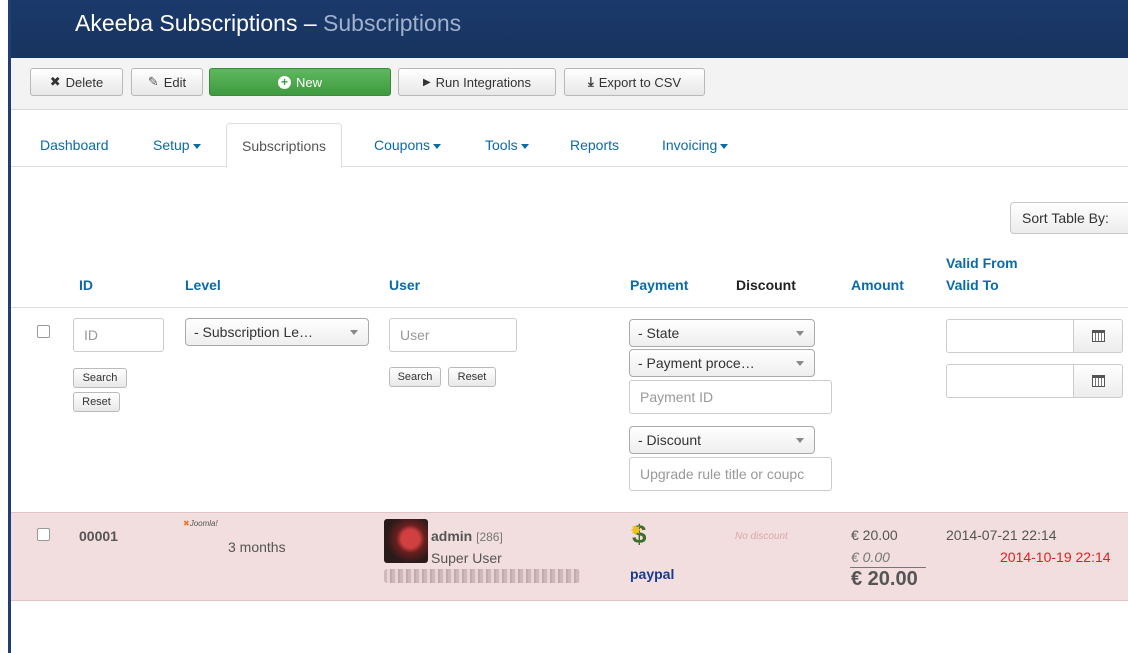 The width and height of the screenshot is (1128, 653). Describe the element at coordinates (100, 378) in the screenshot. I see `id-search-button: Search` at that location.